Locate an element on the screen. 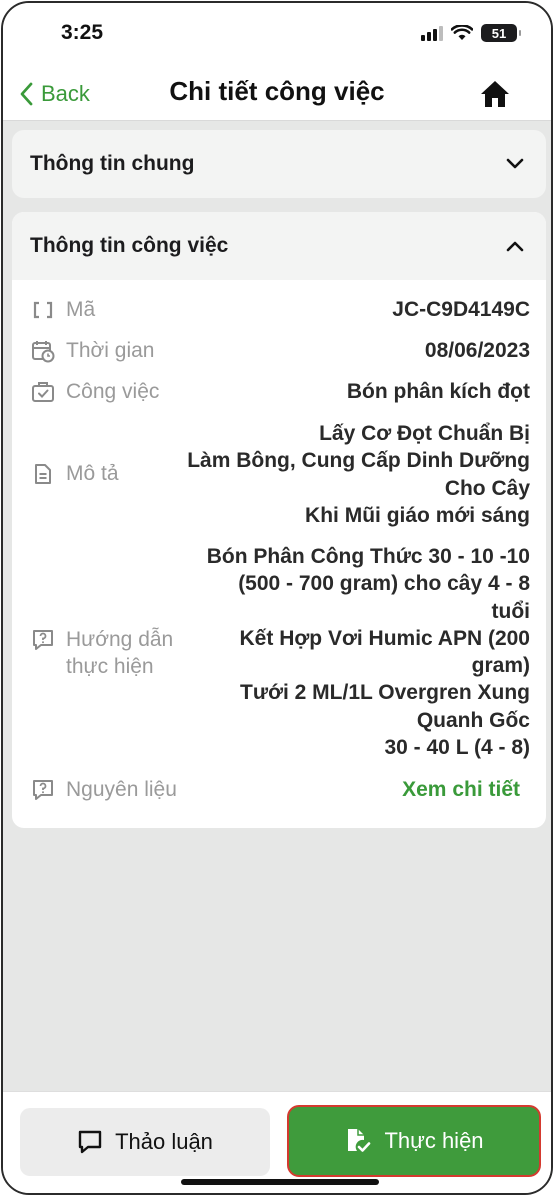 Image resolution: width=554 pixels, height=1196 pixels. general-info-header: Thông tin chung is located at coordinates (279, 164).